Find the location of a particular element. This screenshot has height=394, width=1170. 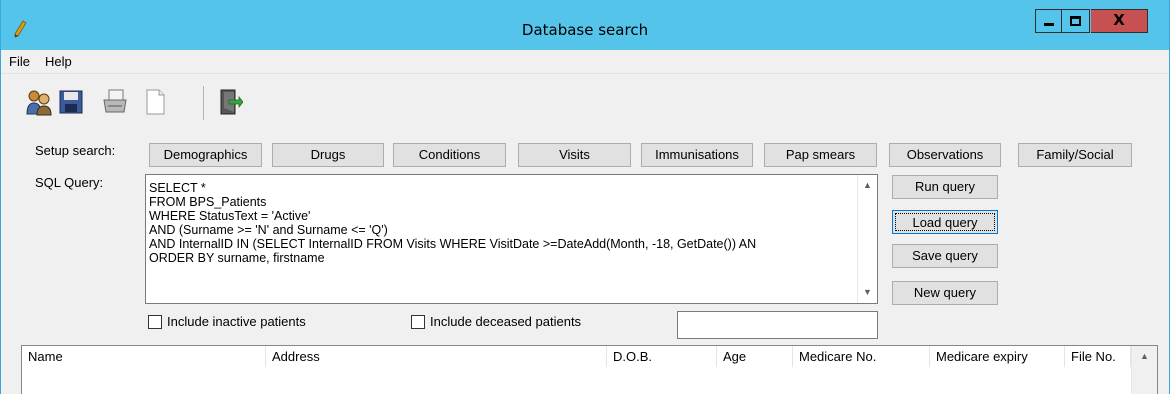

column-header-age: Age is located at coordinates (755, 356).